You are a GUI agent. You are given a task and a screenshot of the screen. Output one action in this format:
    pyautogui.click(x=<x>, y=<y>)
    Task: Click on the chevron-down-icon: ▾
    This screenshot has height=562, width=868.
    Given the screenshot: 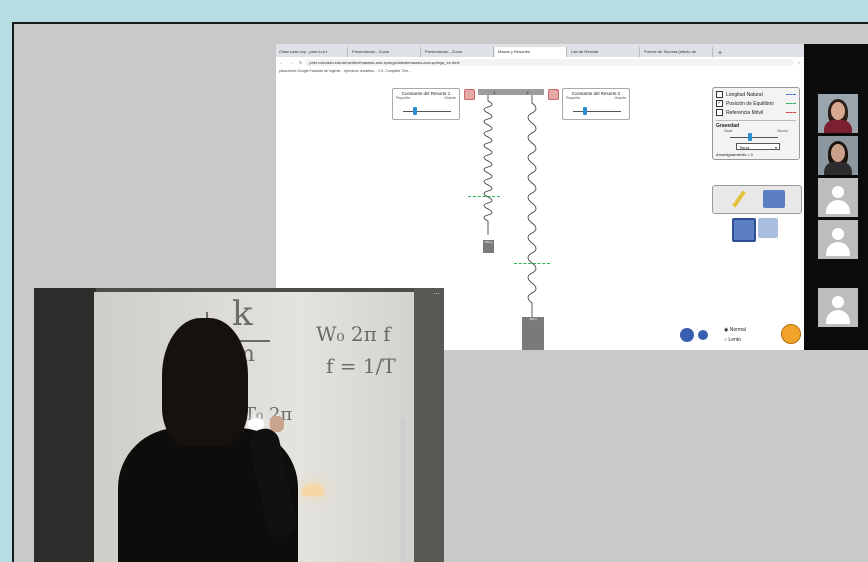 What is the action you would take?
    pyautogui.click(x=775, y=147)
    